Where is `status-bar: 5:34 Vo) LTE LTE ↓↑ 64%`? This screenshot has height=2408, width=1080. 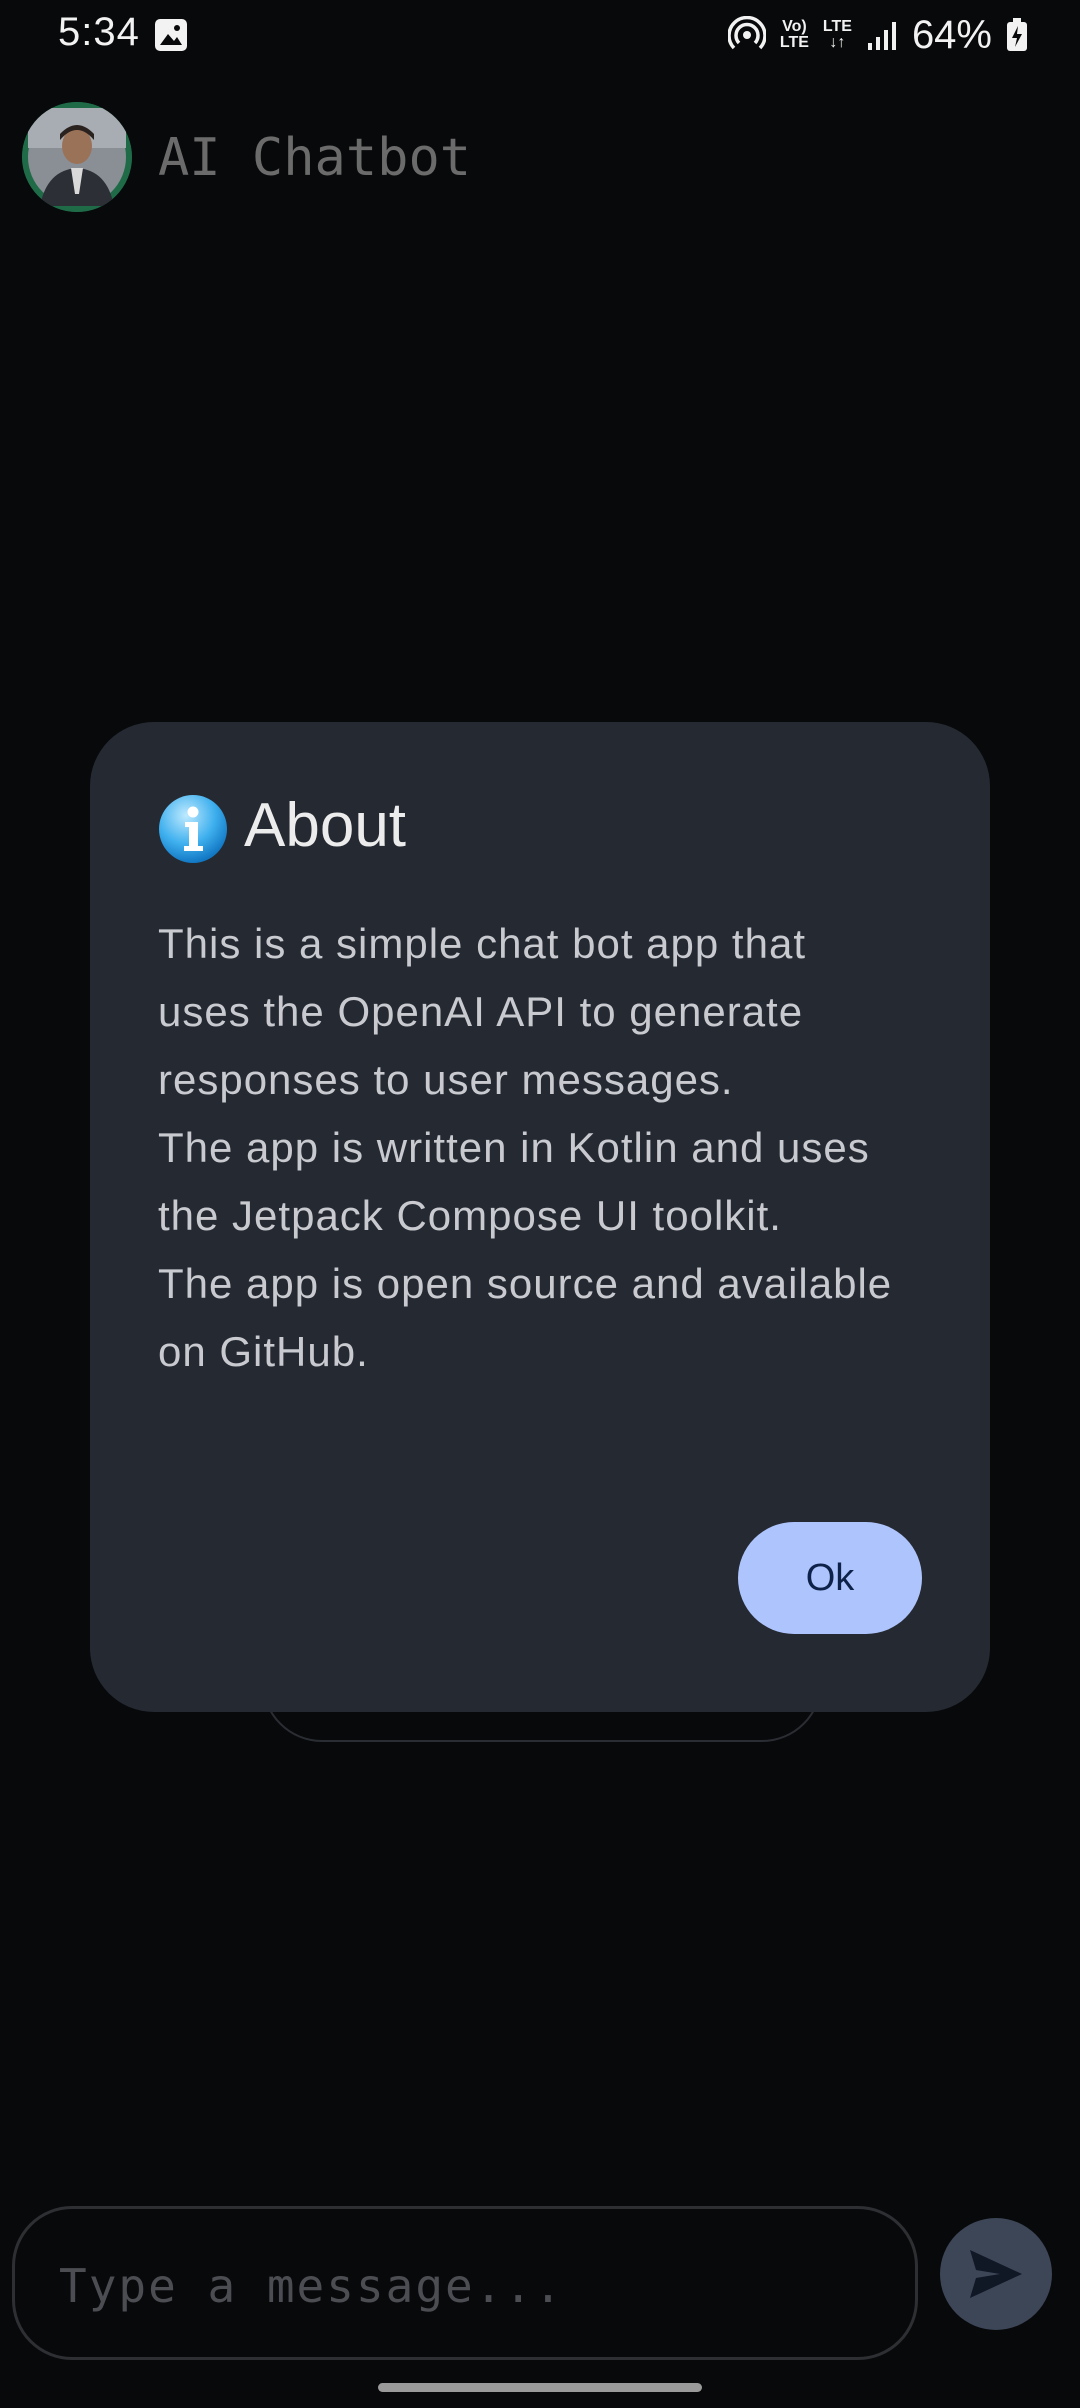
status-bar: 5:34 Vo) LTE LTE ↓↑ 64% is located at coordinates (540, 35).